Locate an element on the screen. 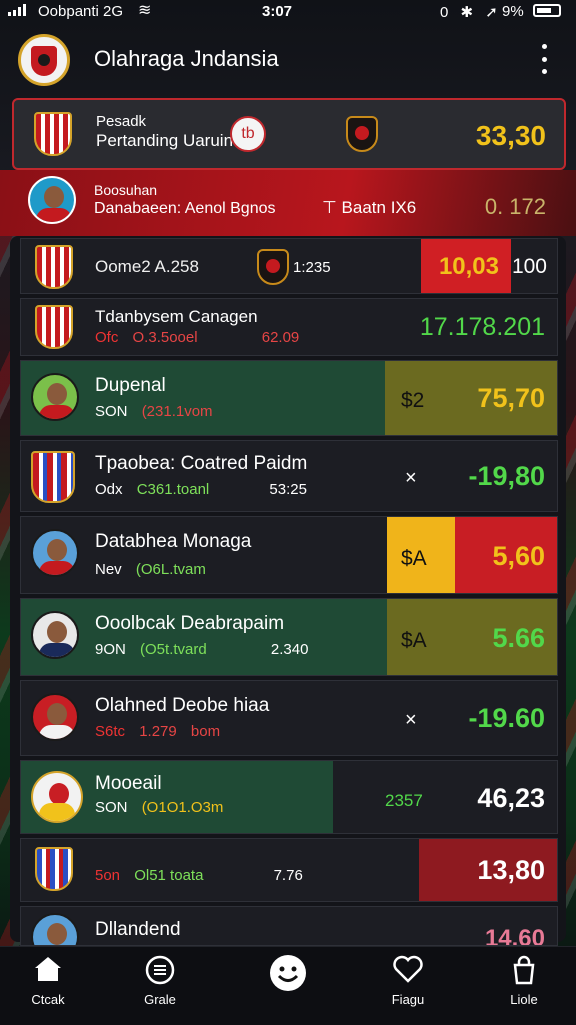 Image resolution: width=576 pixels, height=1025 pixels. nav-item-center is located at coordinates (288, 979).